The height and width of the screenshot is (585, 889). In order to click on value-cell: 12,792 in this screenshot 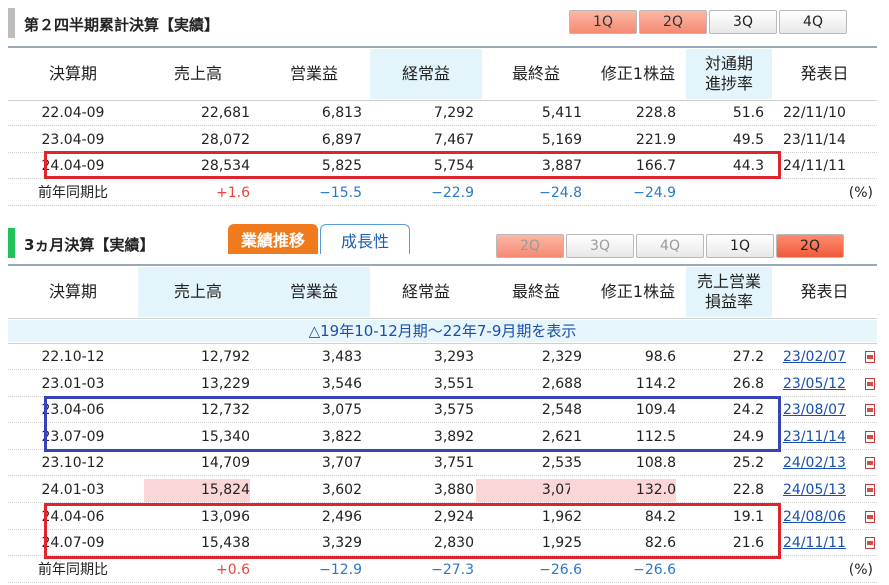, I will do `click(225, 357)`.